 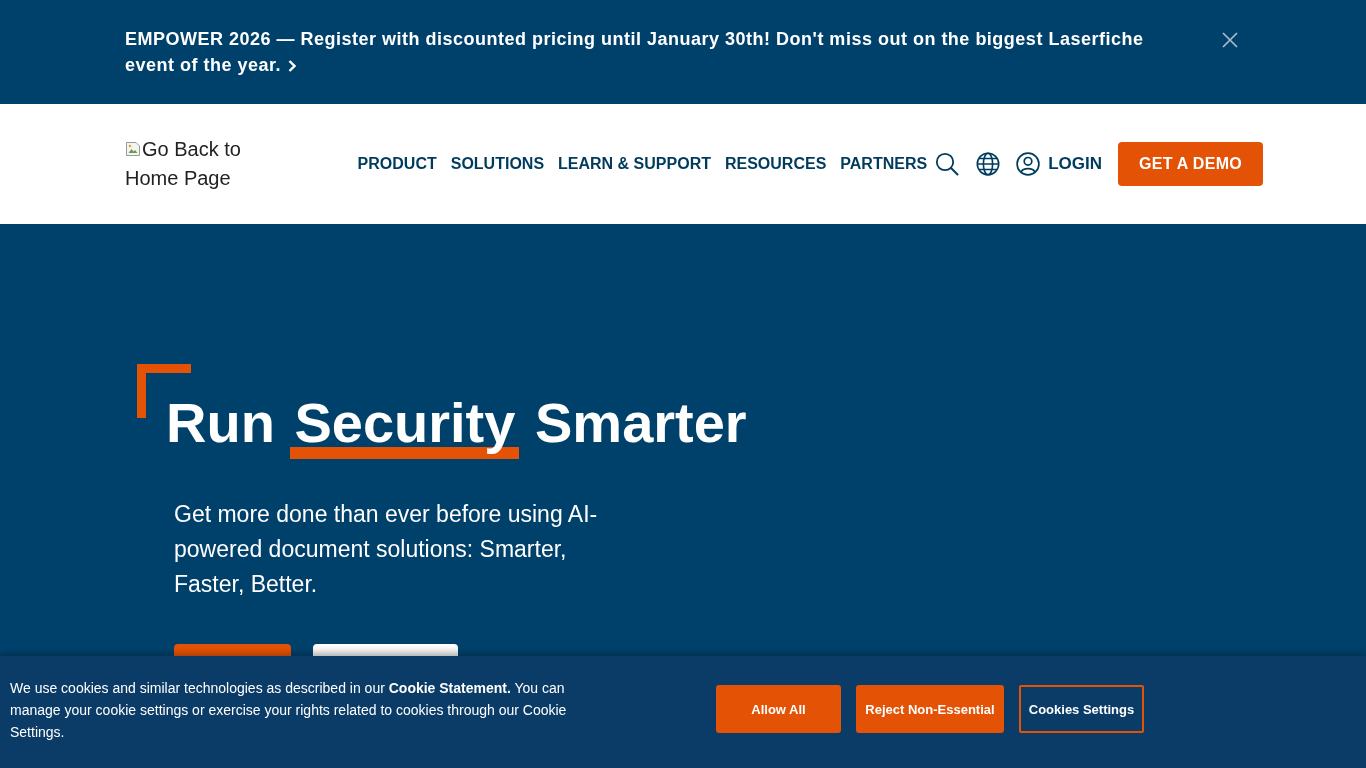 I want to click on globe-icon, so click(x=988, y=164).